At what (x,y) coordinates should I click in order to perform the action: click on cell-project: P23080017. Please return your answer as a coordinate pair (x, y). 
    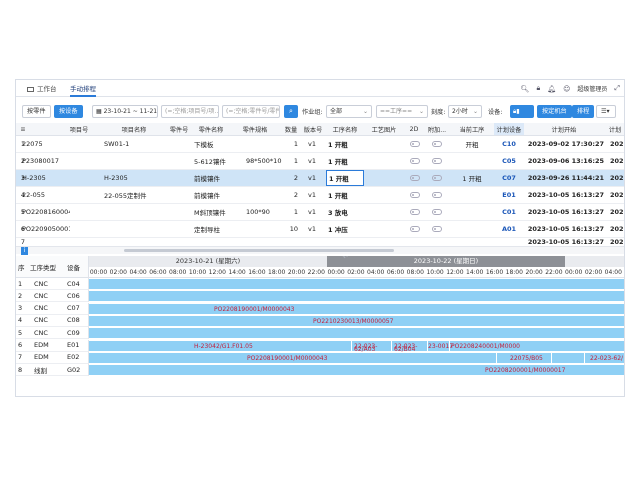
    Looking at the image, I should click on (45, 161).